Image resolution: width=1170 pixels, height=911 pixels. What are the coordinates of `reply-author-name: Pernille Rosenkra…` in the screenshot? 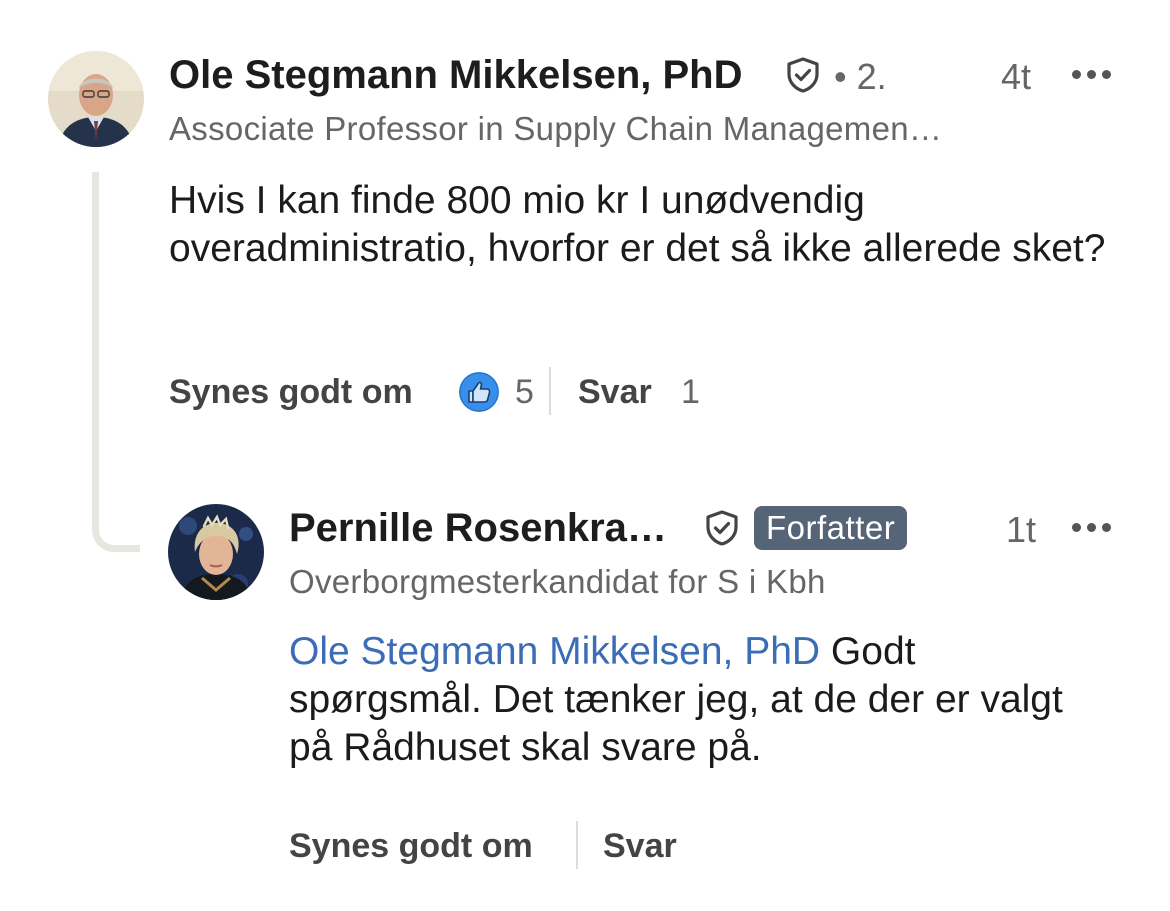 It's located at (478, 528).